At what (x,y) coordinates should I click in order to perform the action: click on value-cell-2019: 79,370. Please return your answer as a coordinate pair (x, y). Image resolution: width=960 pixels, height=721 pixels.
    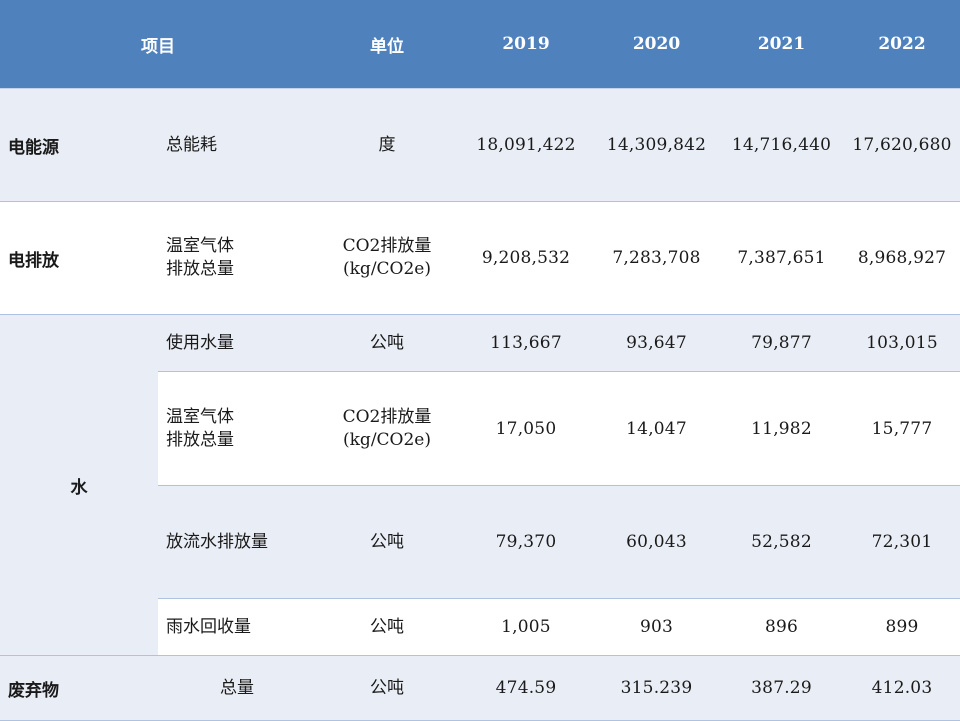
    Looking at the image, I should click on (526, 542).